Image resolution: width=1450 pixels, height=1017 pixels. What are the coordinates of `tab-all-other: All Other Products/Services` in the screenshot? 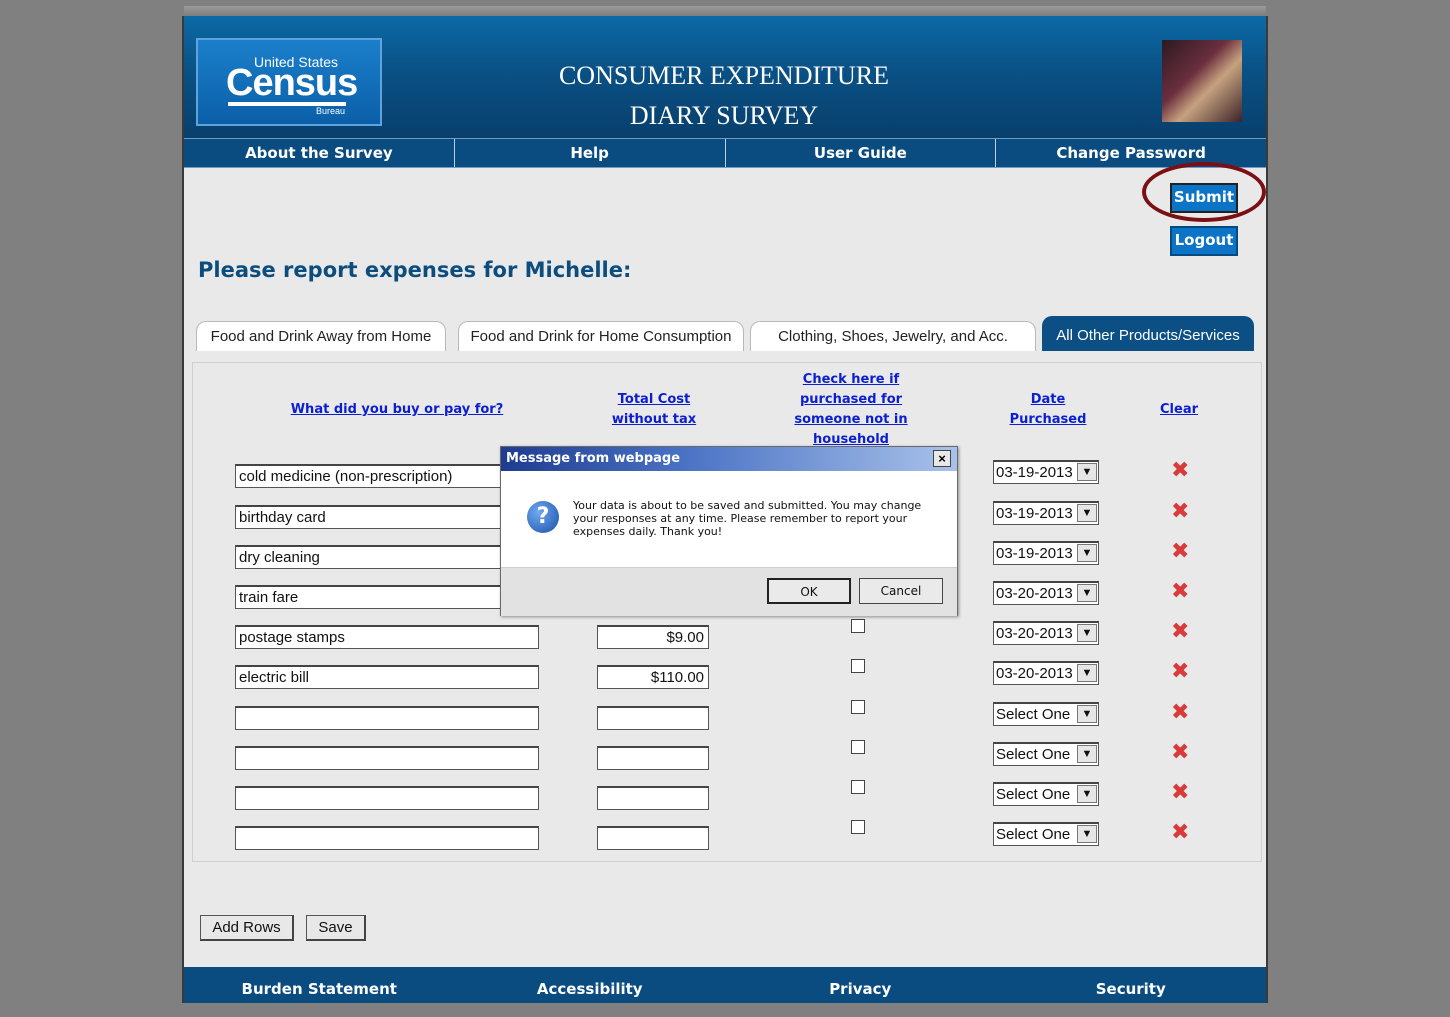 It's located at (1148, 333).